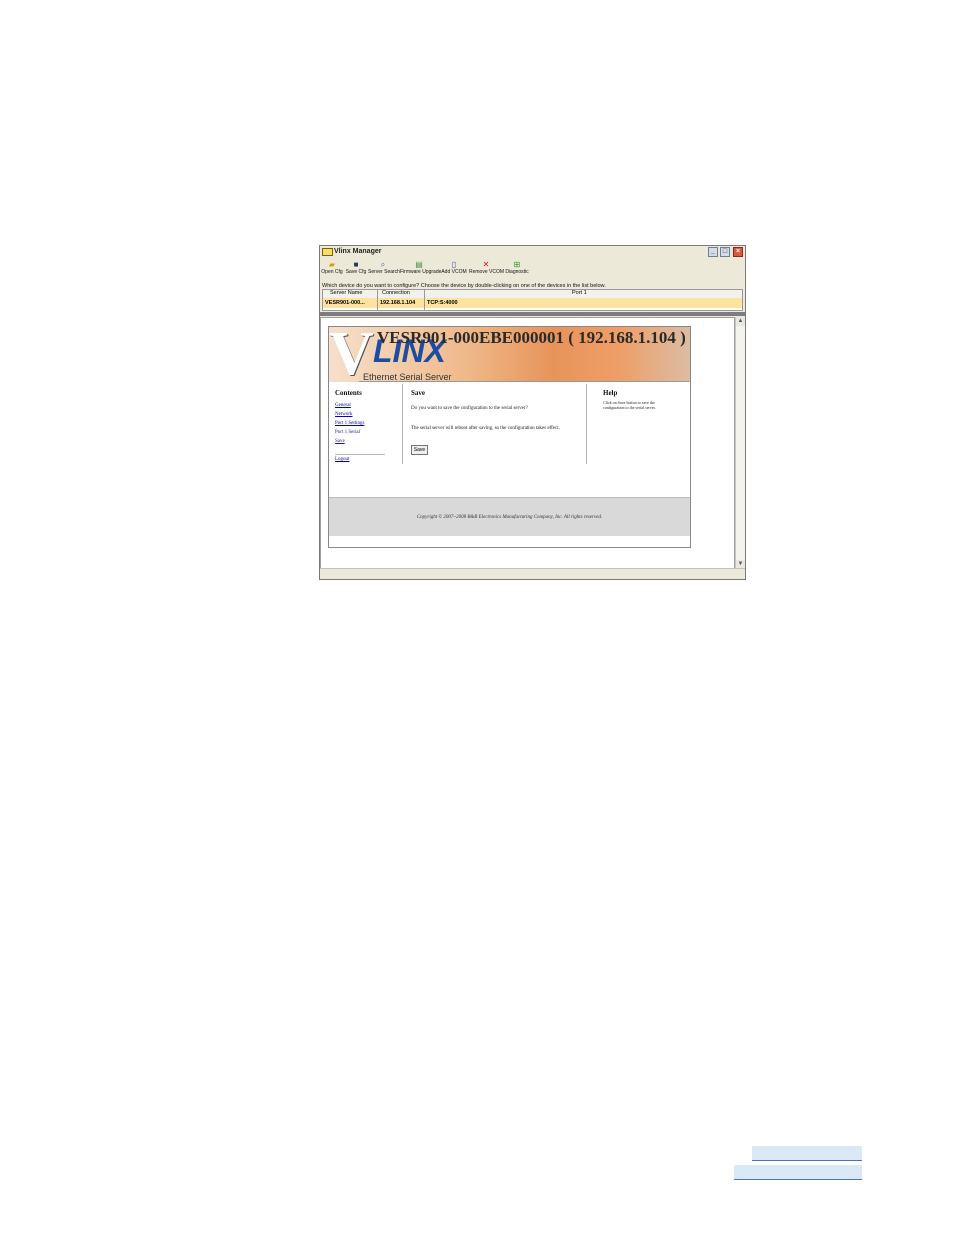 This screenshot has height=1235, width=954. Describe the element at coordinates (532, 314) in the screenshot. I see `splitter` at that location.